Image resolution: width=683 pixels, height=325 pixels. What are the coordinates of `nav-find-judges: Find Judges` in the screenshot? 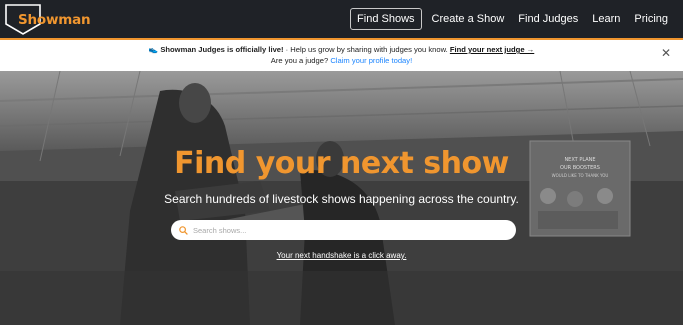 It's located at (548, 19).